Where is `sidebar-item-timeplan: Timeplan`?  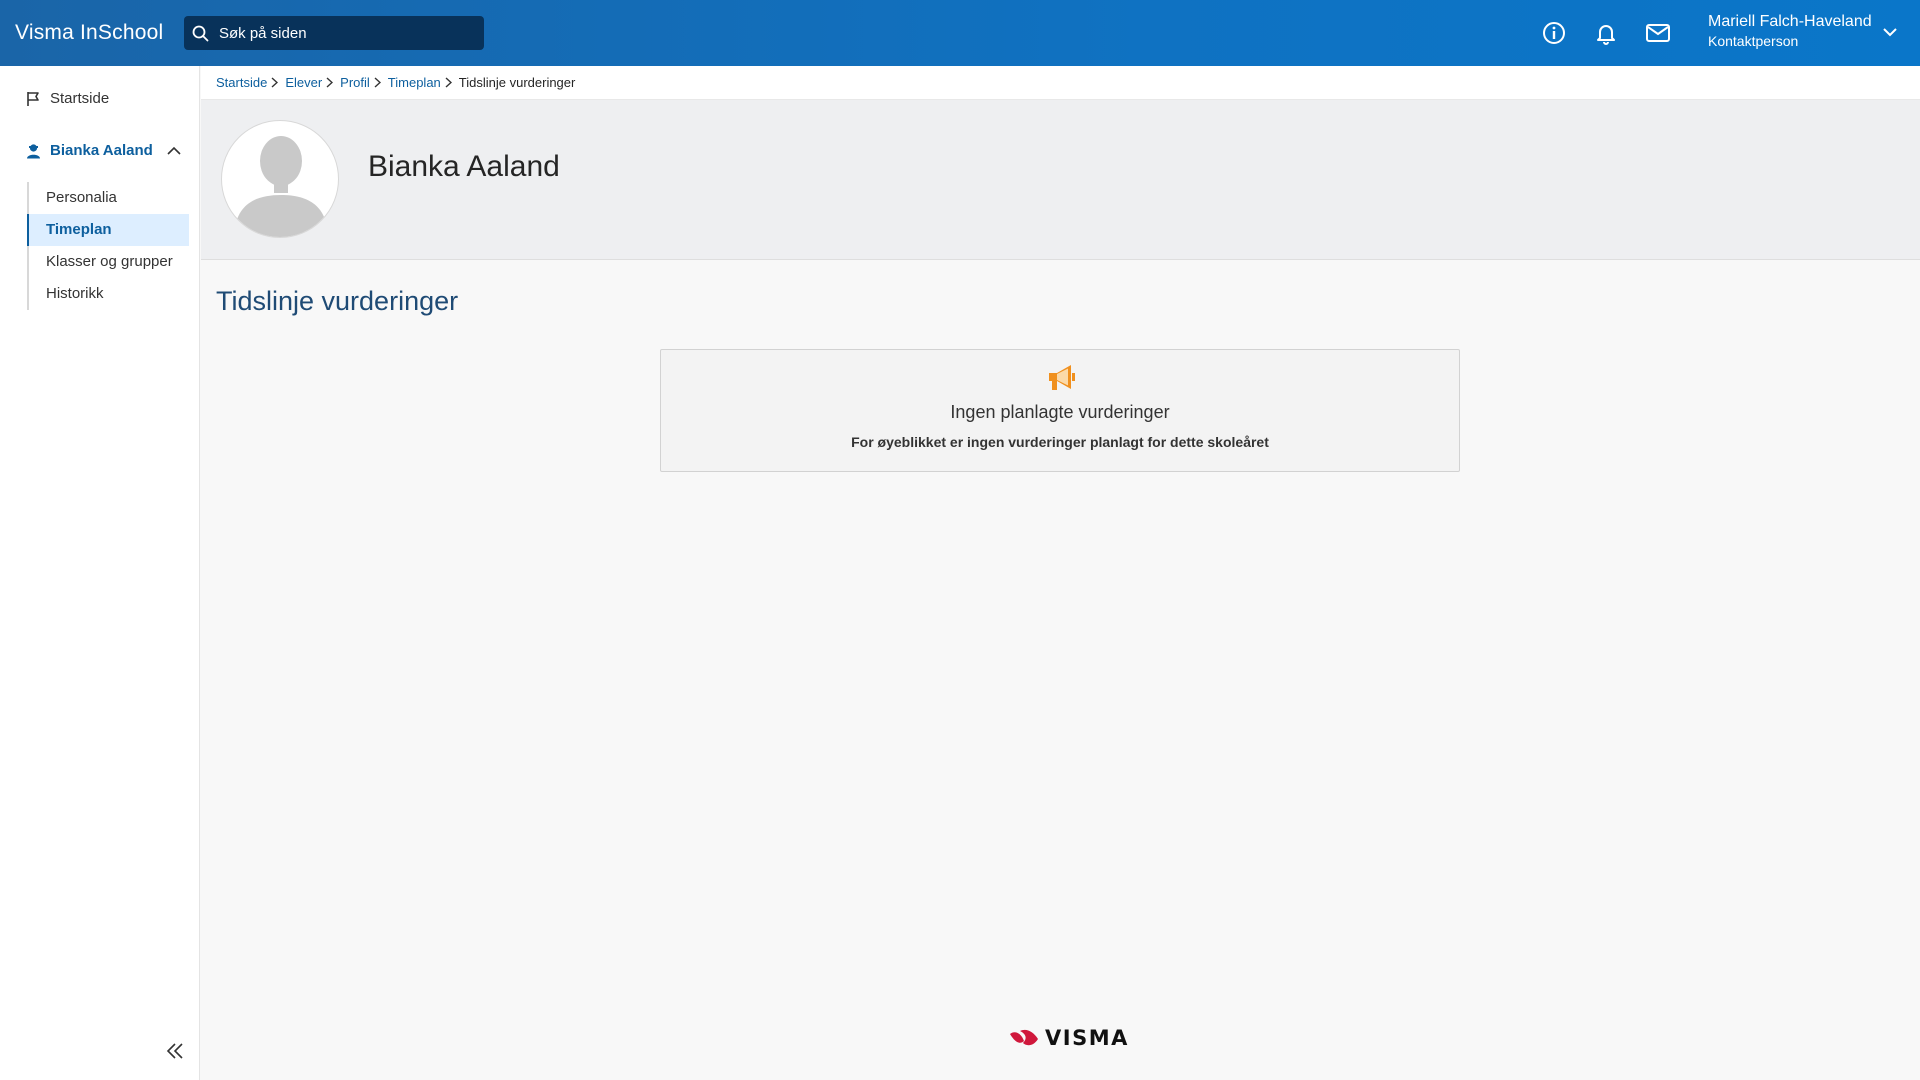
sidebar-item-timeplan: Timeplan is located at coordinates (108, 230).